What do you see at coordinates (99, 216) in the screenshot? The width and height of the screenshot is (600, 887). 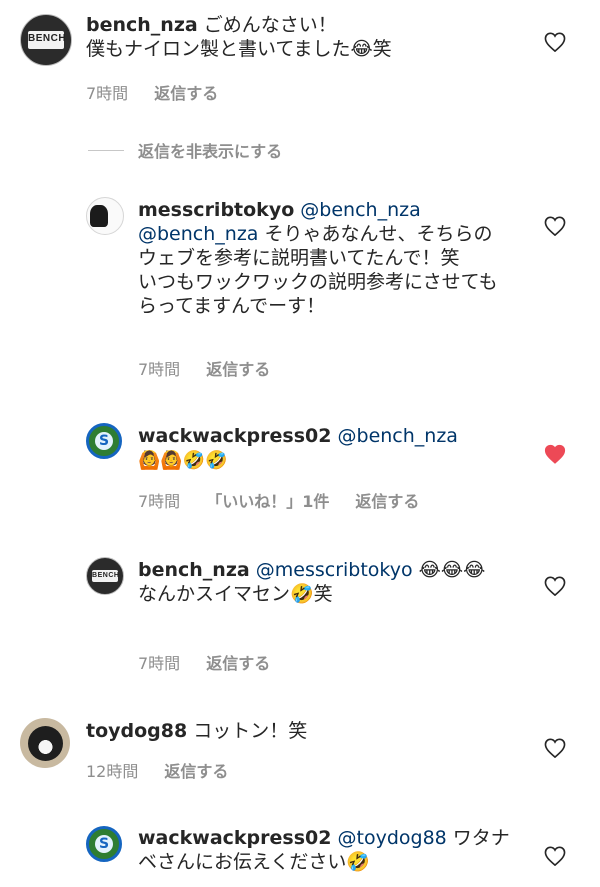 I see `avatar-illustration` at bounding box center [99, 216].